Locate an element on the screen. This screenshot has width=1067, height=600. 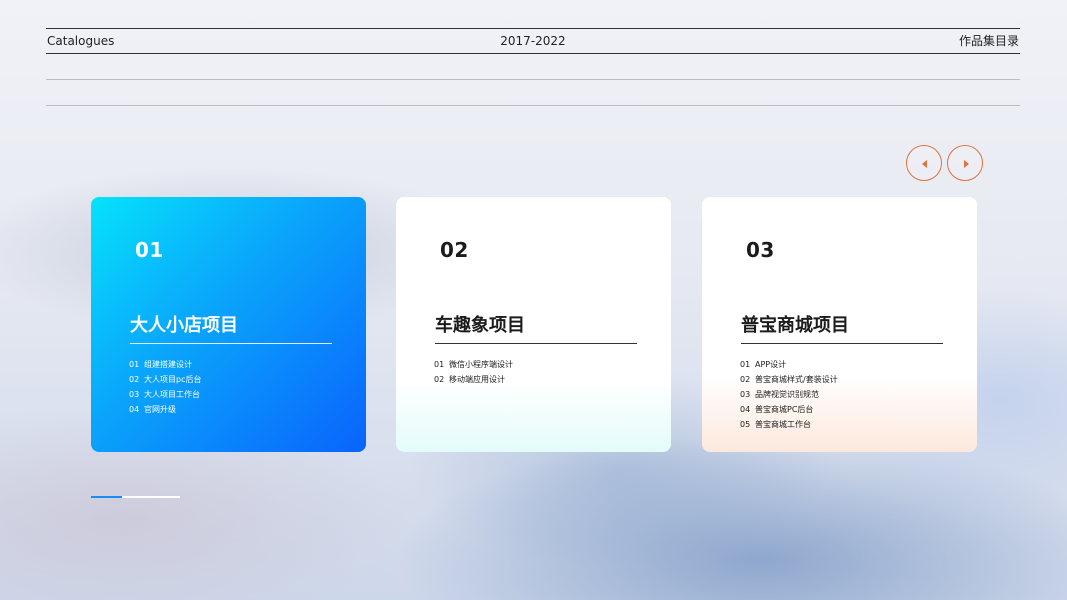
item-label: 品牌视觉识别规范 is located at coordinates (787, 394).